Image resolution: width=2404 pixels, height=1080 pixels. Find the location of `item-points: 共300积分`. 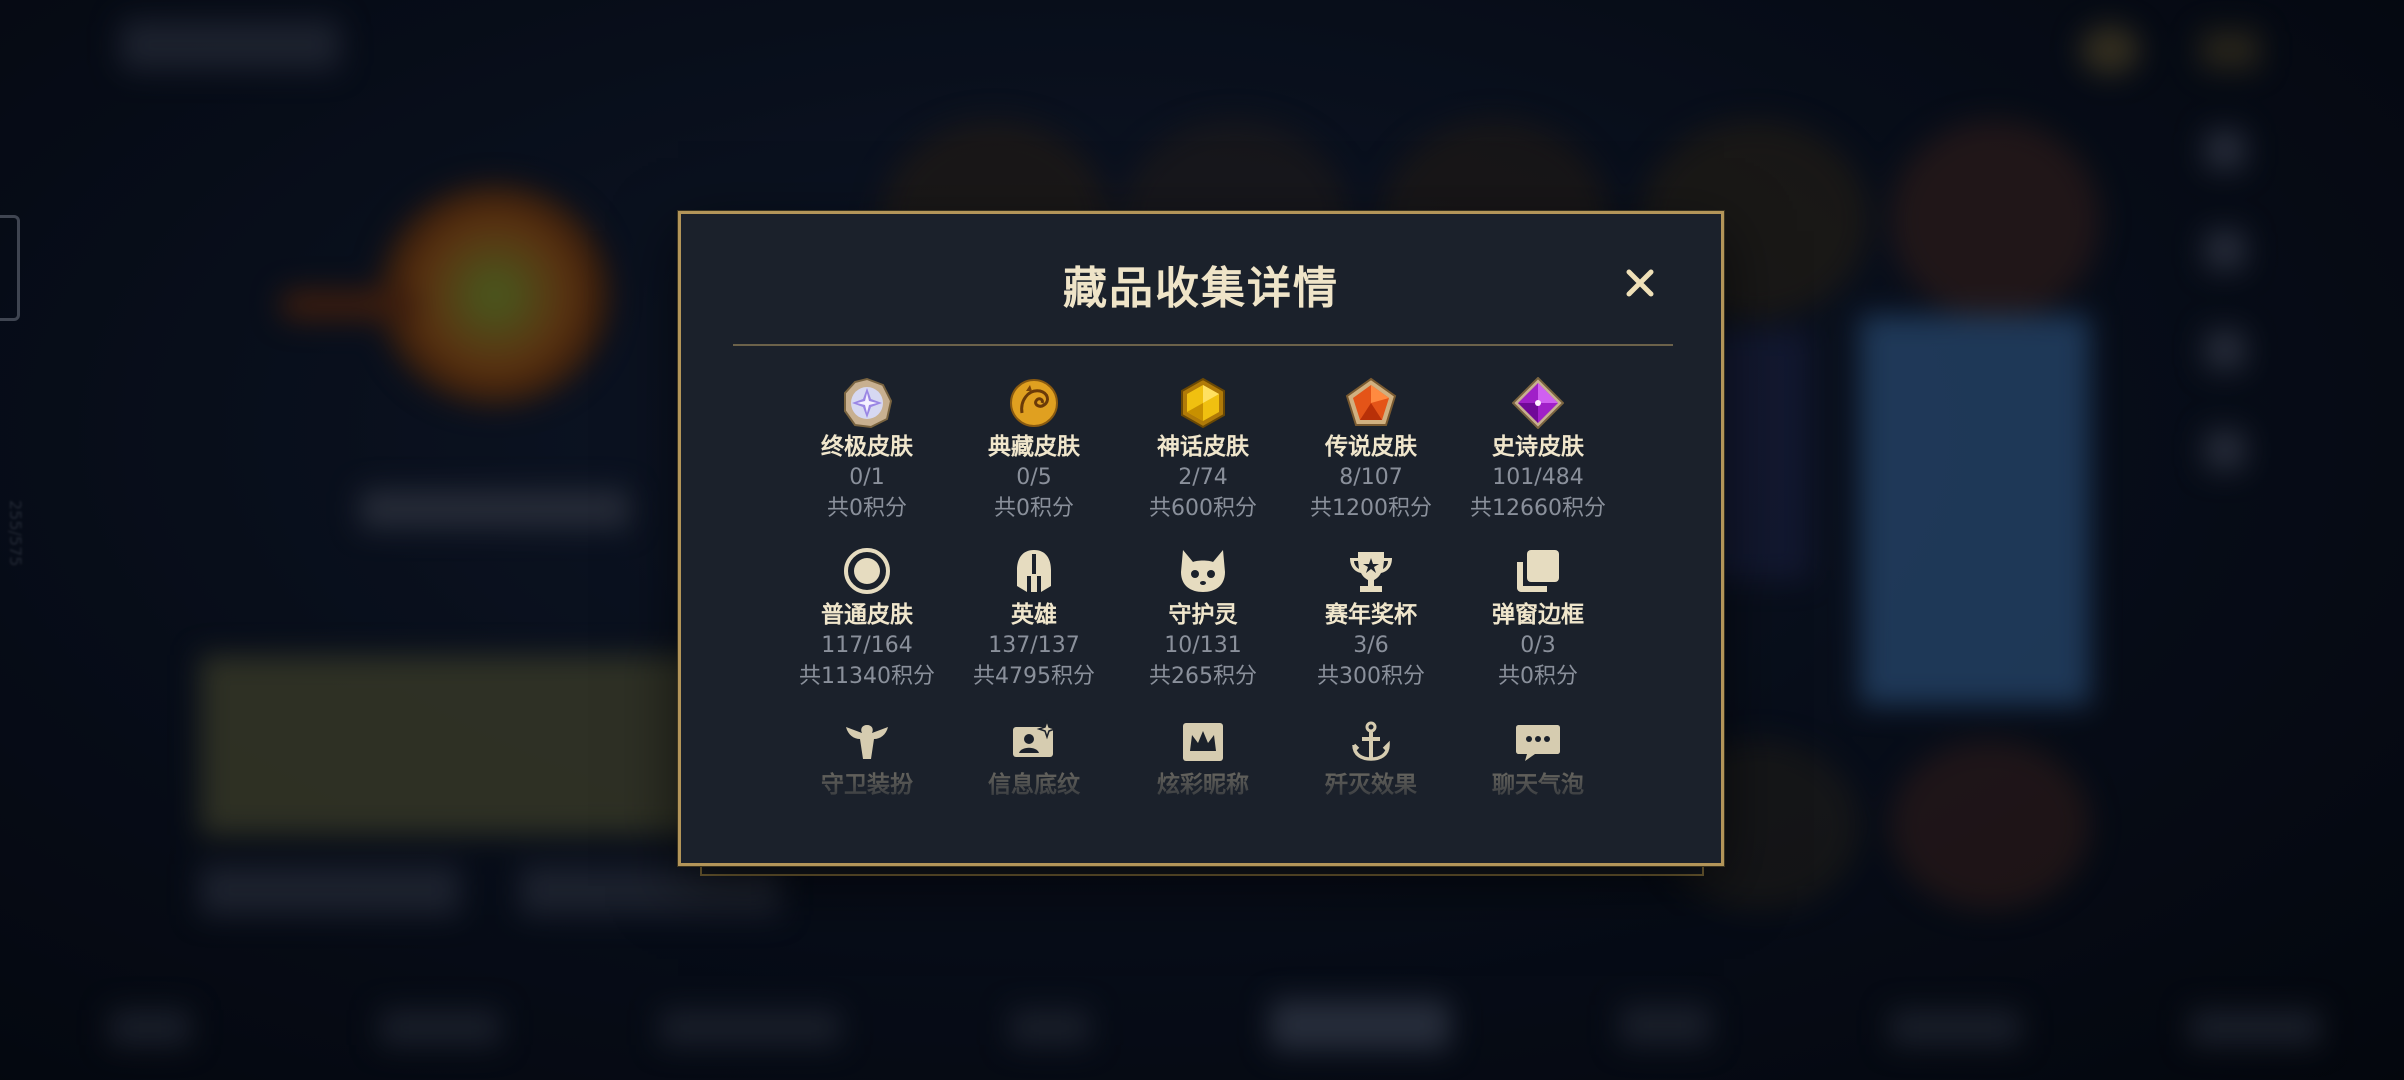

item-points: 共300积分 is located at coordinates (1371, 676).